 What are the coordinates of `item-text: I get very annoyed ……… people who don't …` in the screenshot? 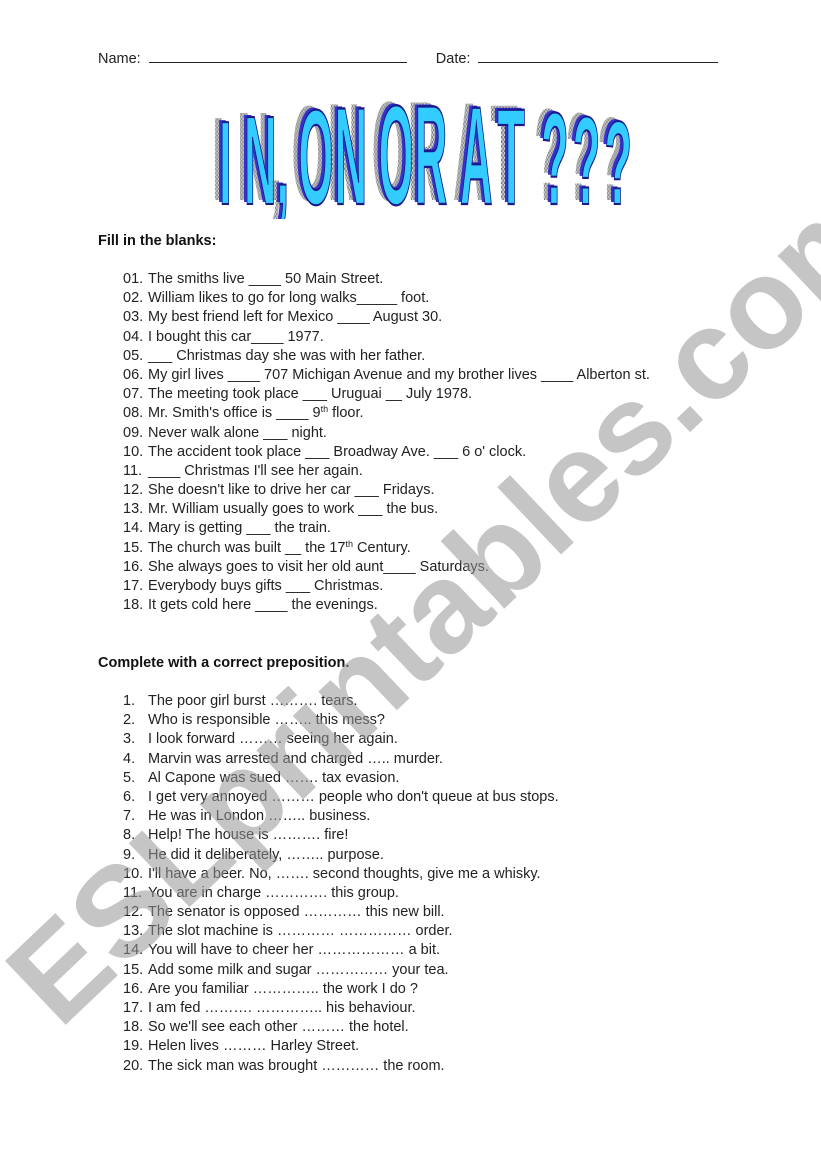 It's located at (353, 796).